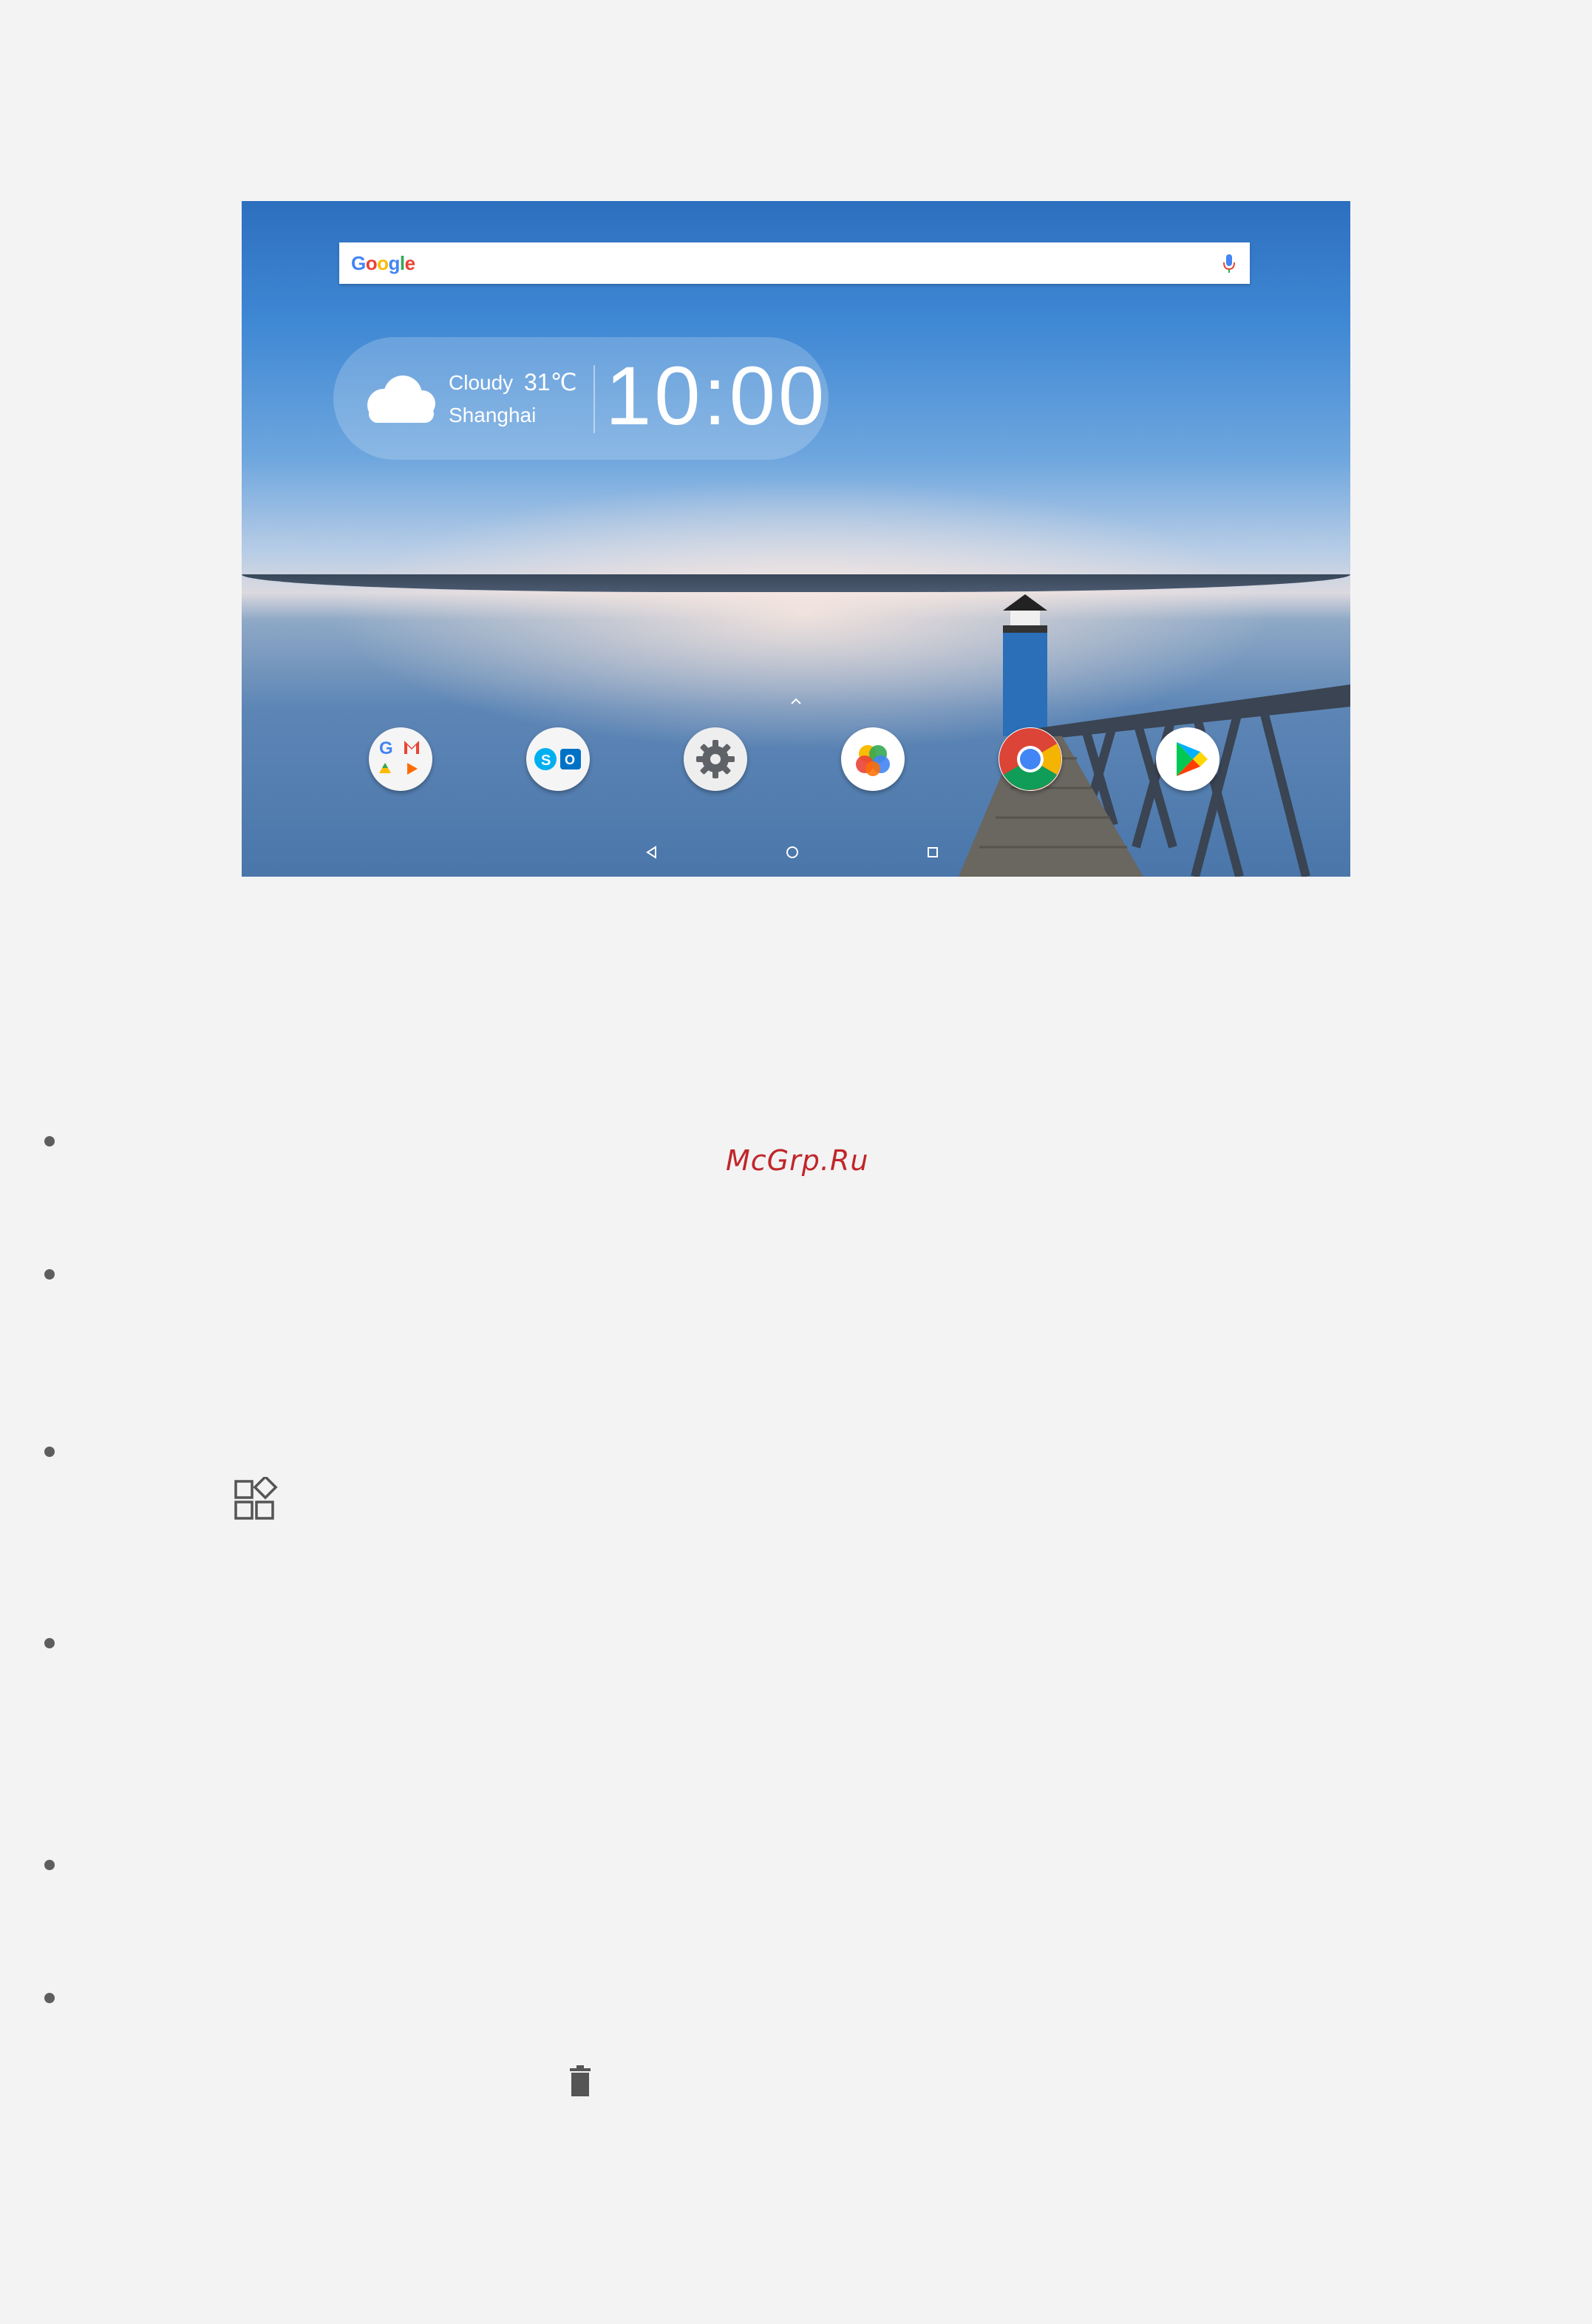 This screenshot has width=1592, height=2324. Describe the element at coordinates (796, 702) in the screenshot. I see `app-drawer-caret-icon` at that location.